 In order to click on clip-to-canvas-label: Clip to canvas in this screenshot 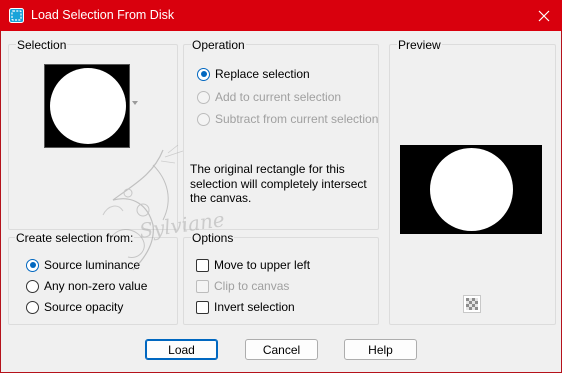, I will do `click(252, 286)`.